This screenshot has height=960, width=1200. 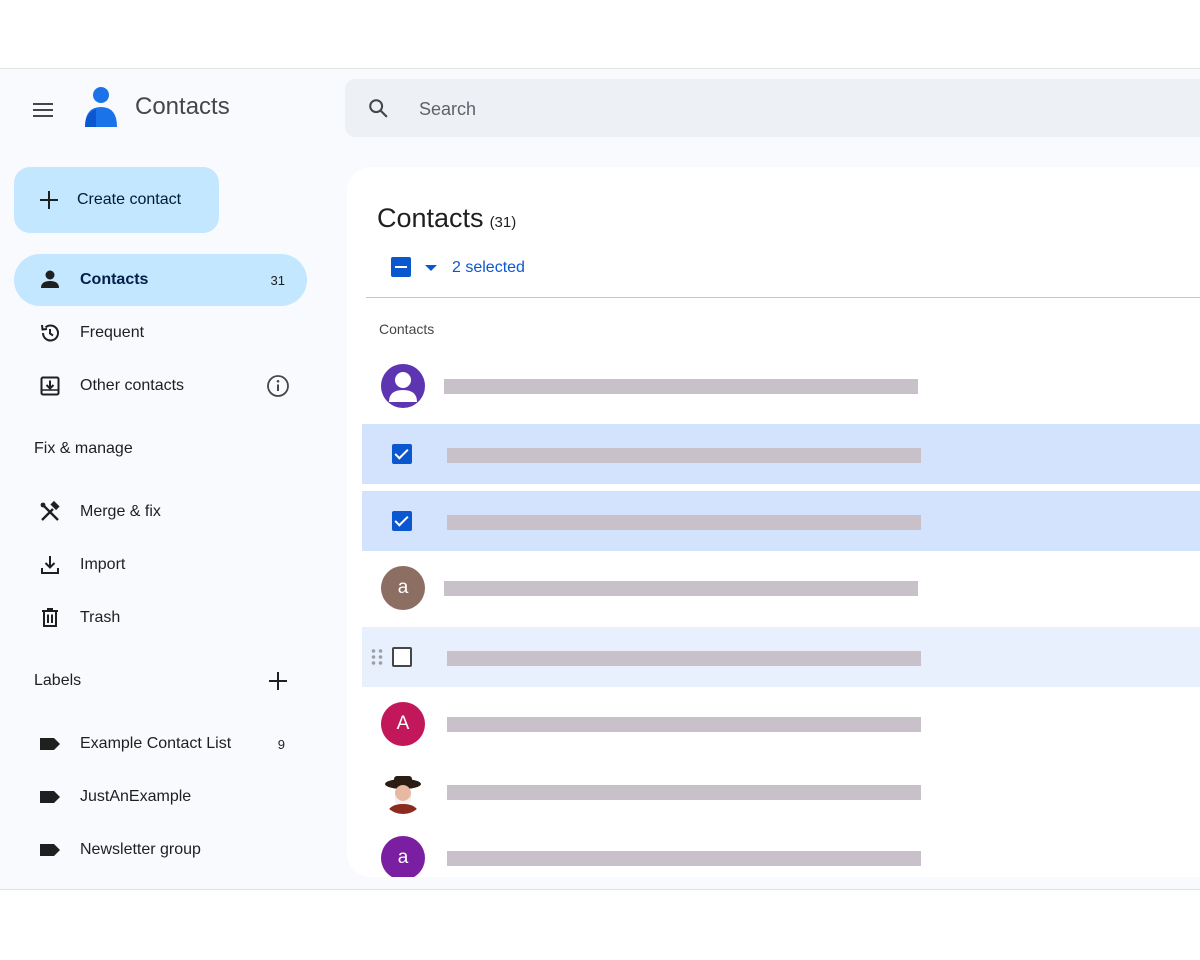 I want to click on sidebar-item-contacts: Contacts 31, so click(x=160, y=280).